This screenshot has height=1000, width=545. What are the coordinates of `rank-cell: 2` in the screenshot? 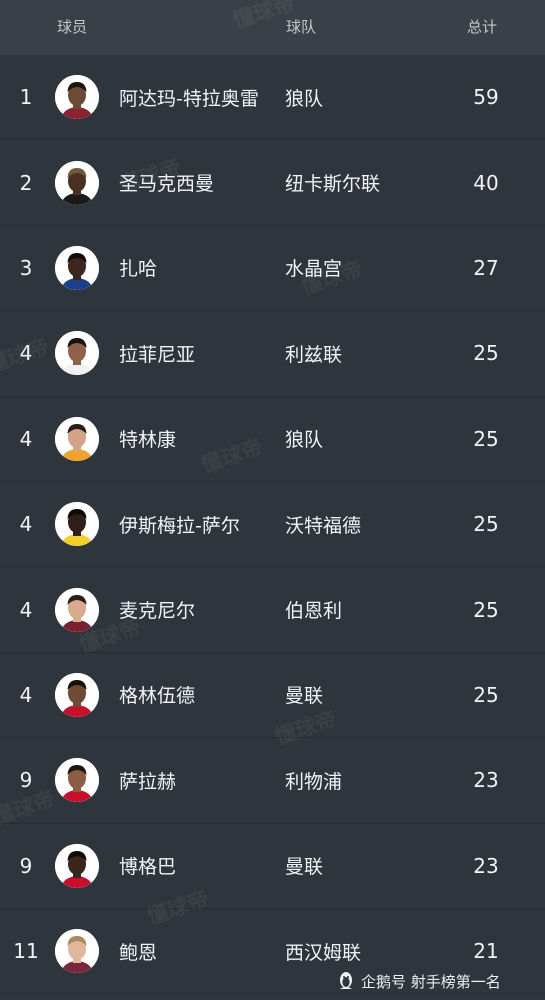 It's located at (26, 182).